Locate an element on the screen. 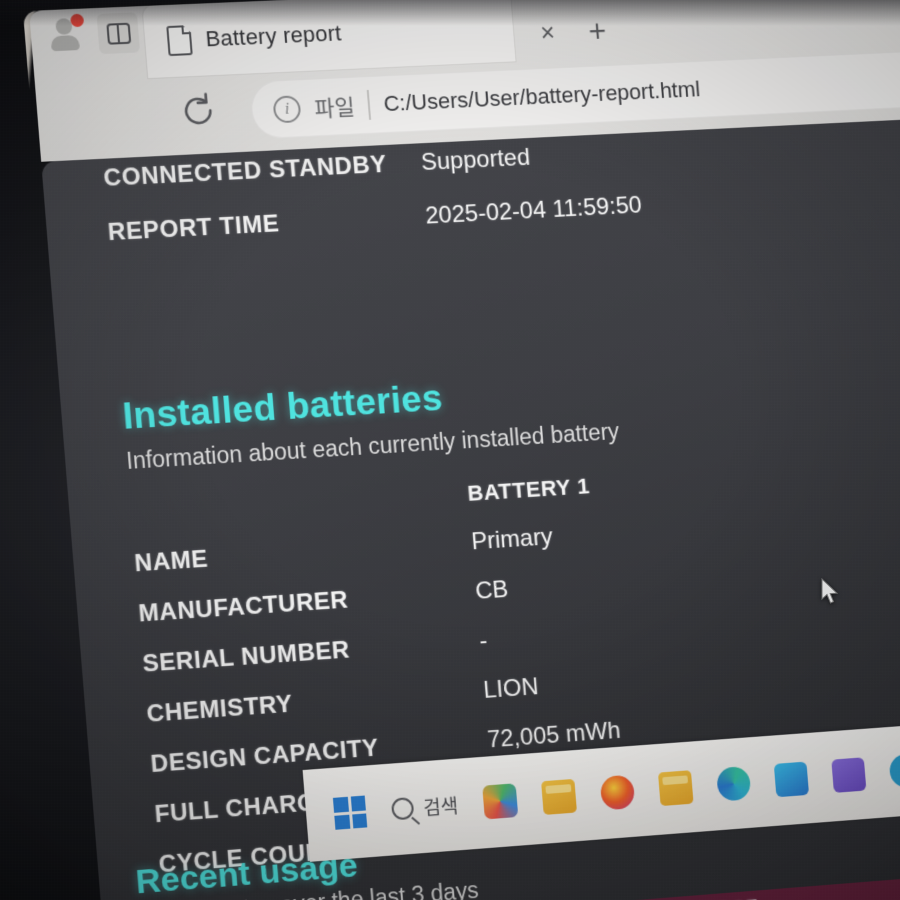  battery-column-header: BATTERY 1 is located at coordinates (528, 489).